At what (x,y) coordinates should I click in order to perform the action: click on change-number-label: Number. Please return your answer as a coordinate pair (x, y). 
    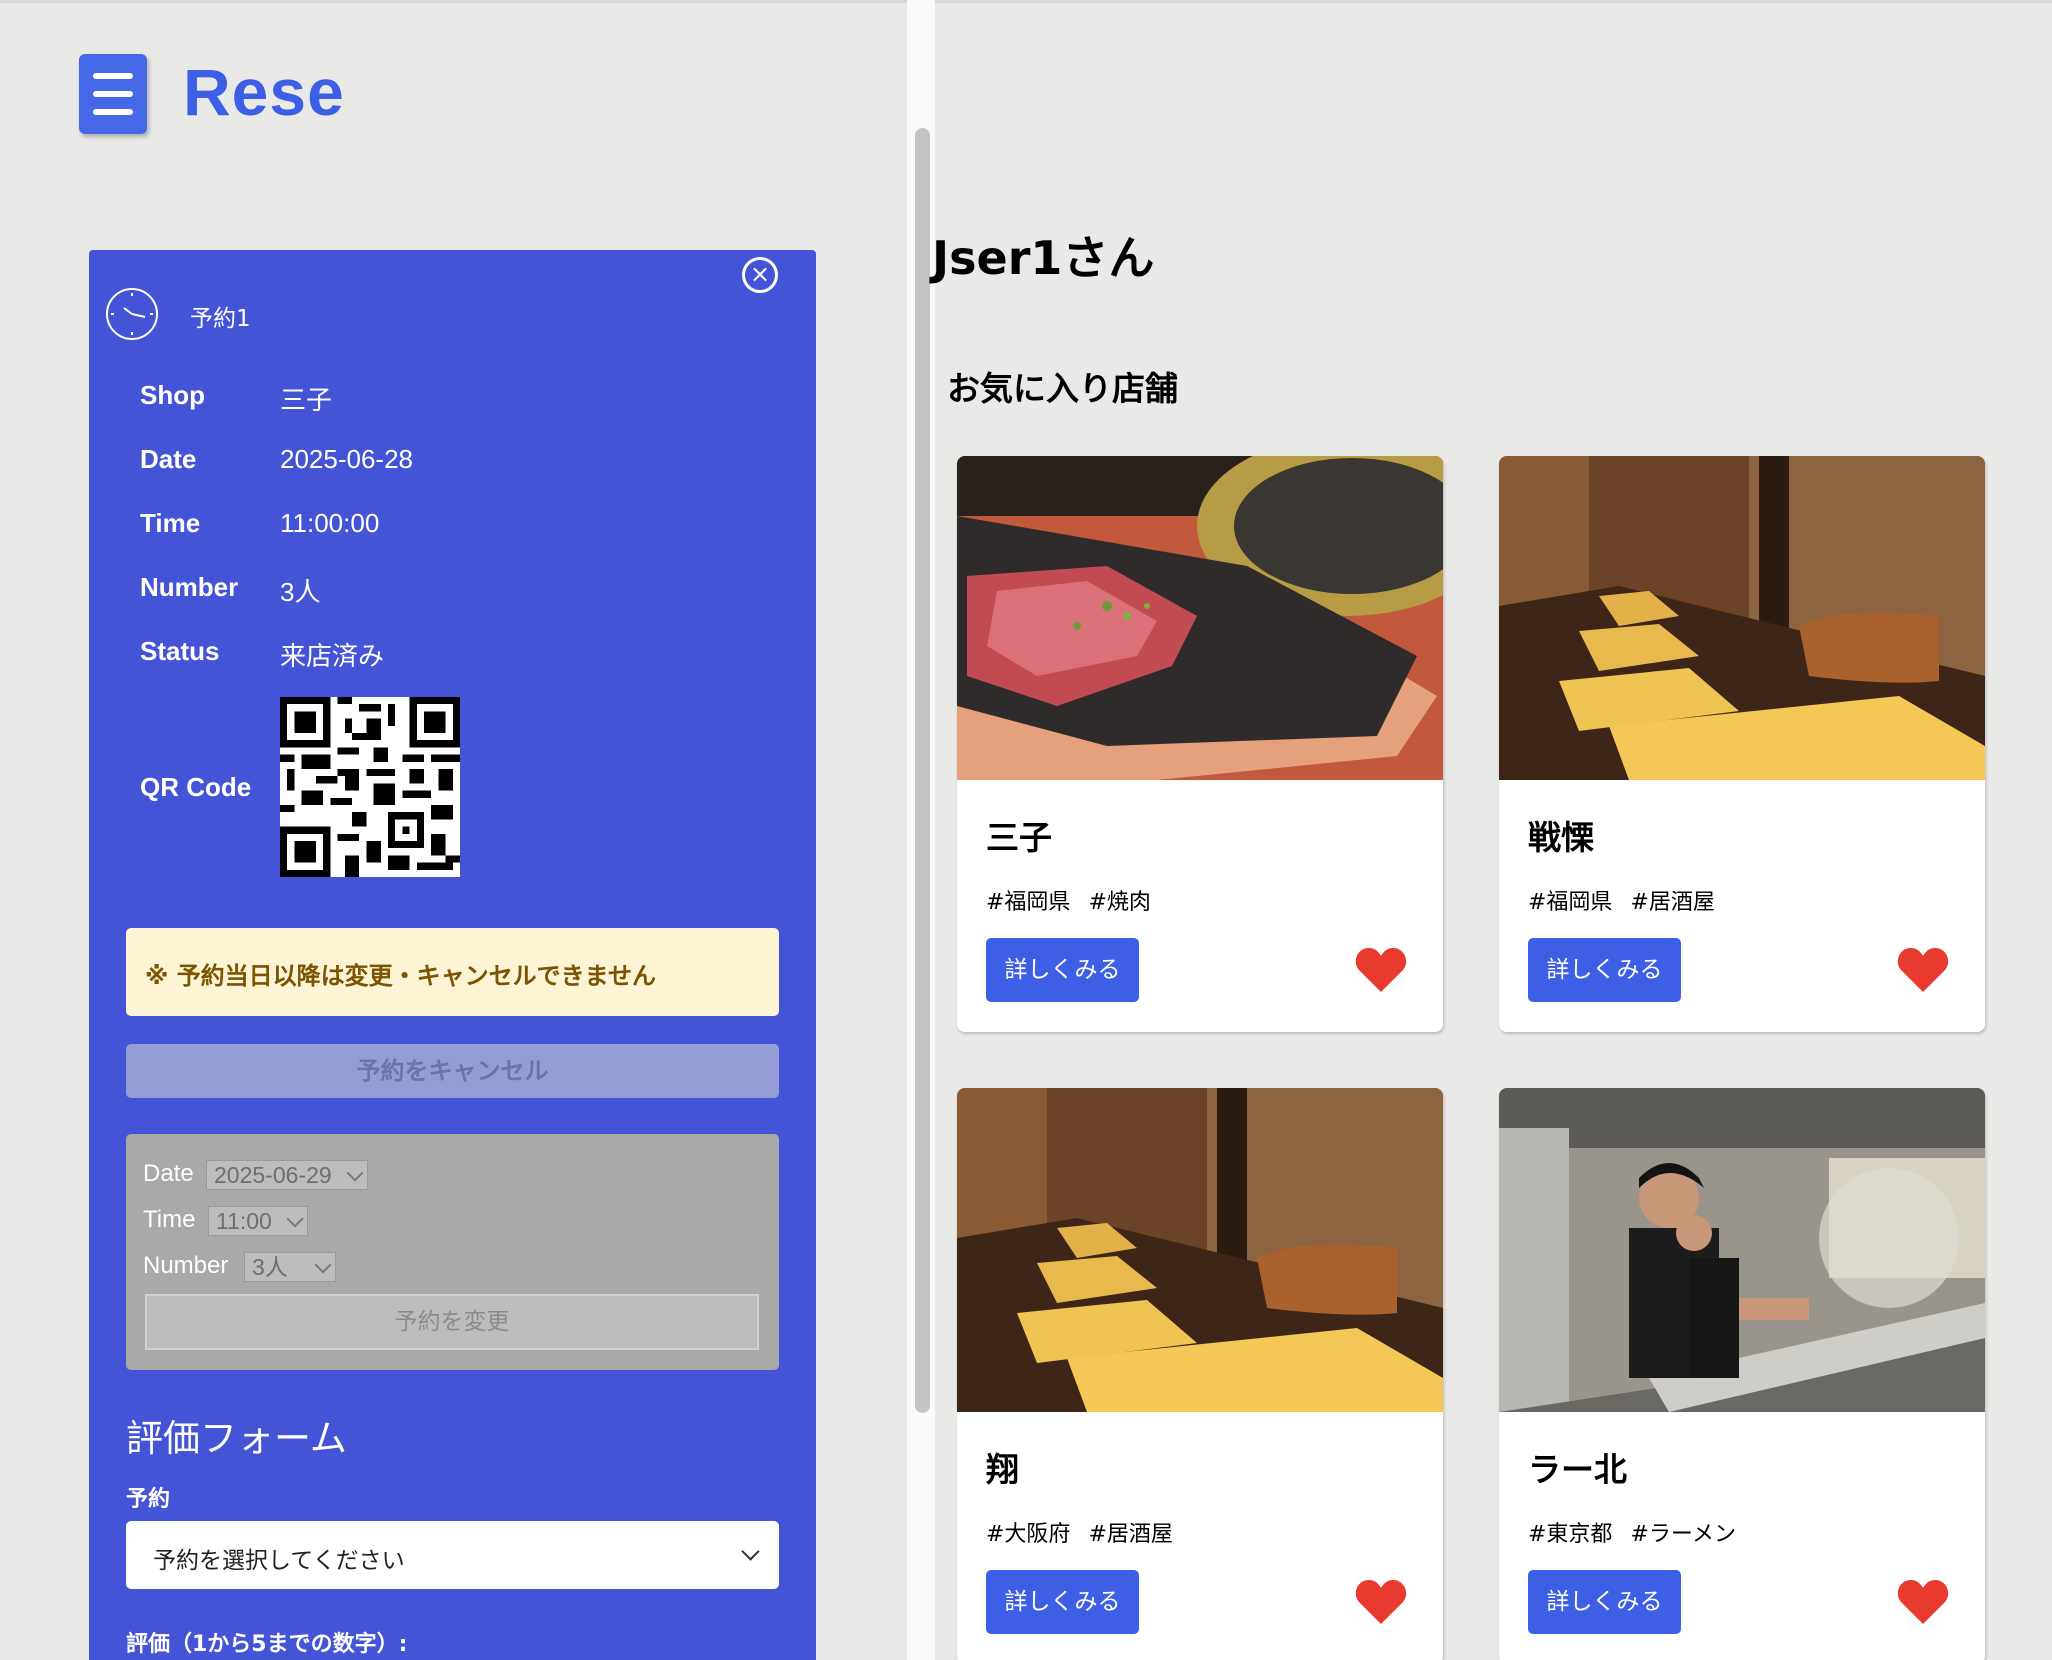
    Looking at the image, I should click on (186, 1265).